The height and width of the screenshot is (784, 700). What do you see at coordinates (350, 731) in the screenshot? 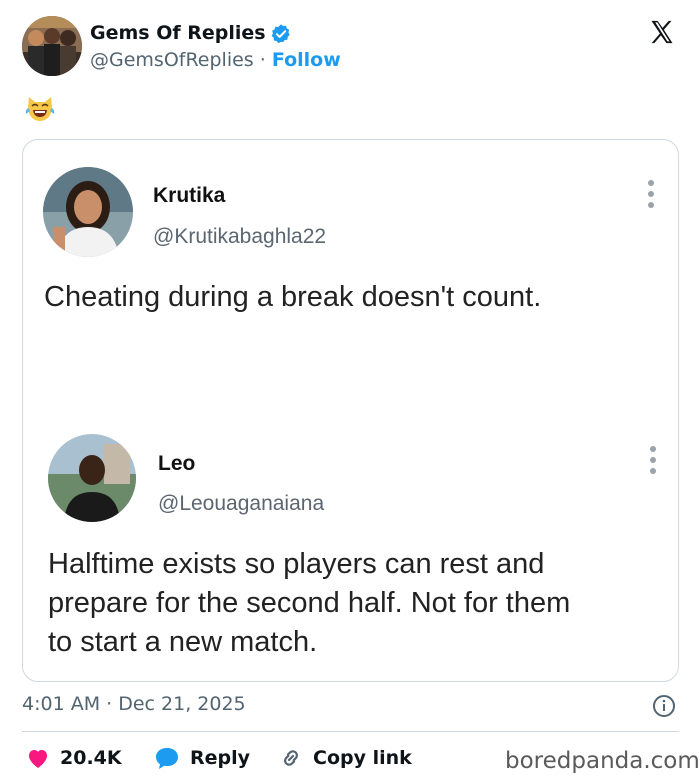
I see `divider` at bounding box center [350, 731].